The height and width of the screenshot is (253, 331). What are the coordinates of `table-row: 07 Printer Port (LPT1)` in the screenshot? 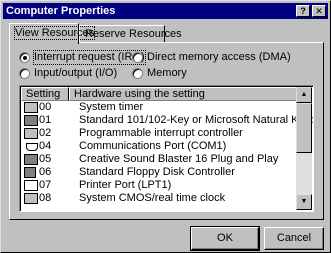 It's located at (159, 185).